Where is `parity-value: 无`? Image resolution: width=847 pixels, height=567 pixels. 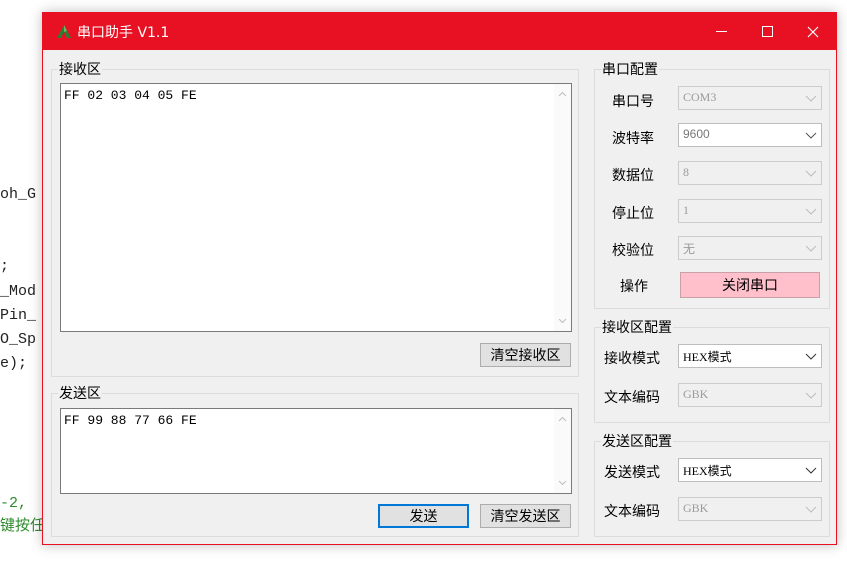
parity-value: 无 is located at coordinates (689, 249).